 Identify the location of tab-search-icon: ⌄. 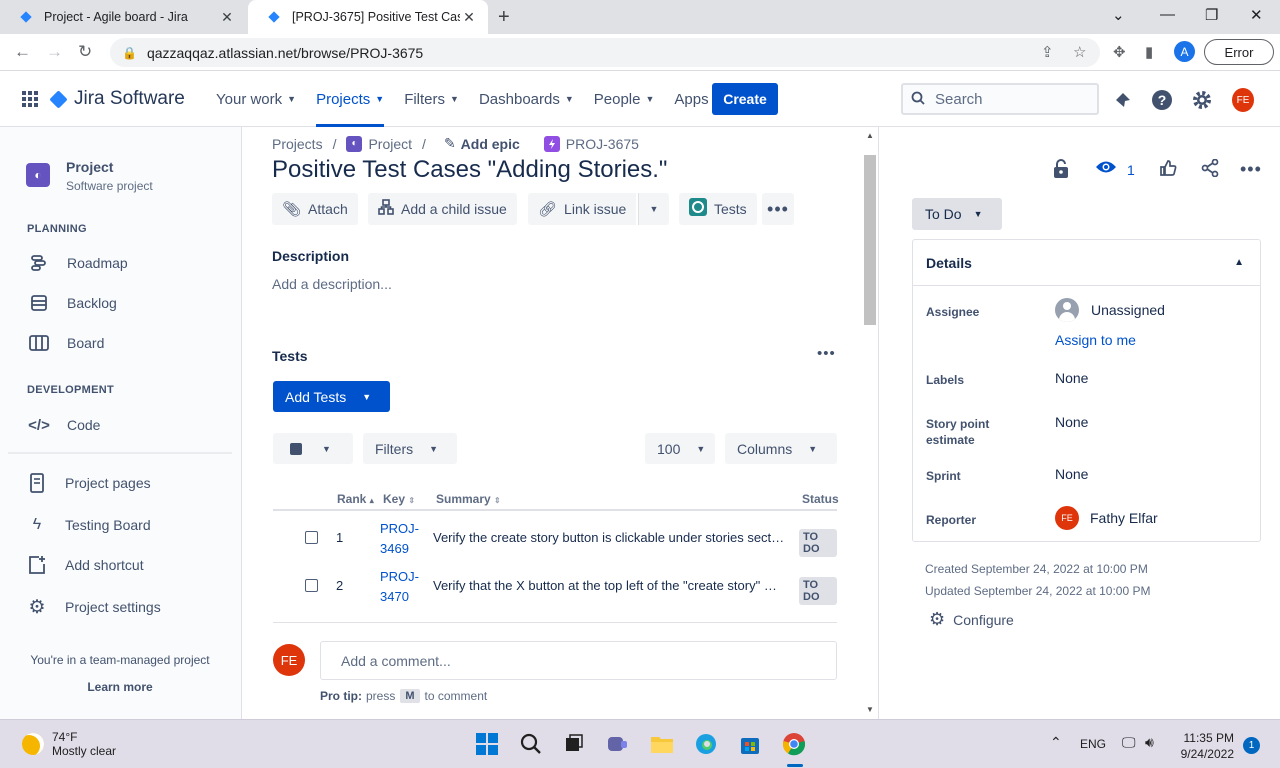
(1118, 15).